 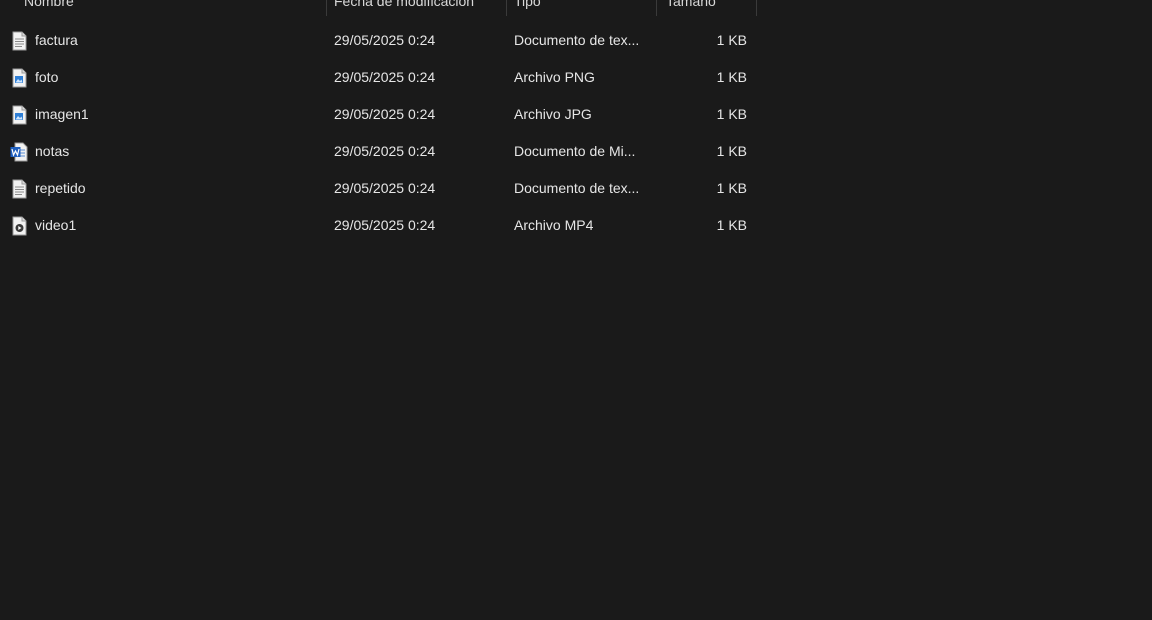 I want to click on file-row: video1 29/05/2025 0:24 Archivo MP4 1 KB, so click(x=380, y=225).